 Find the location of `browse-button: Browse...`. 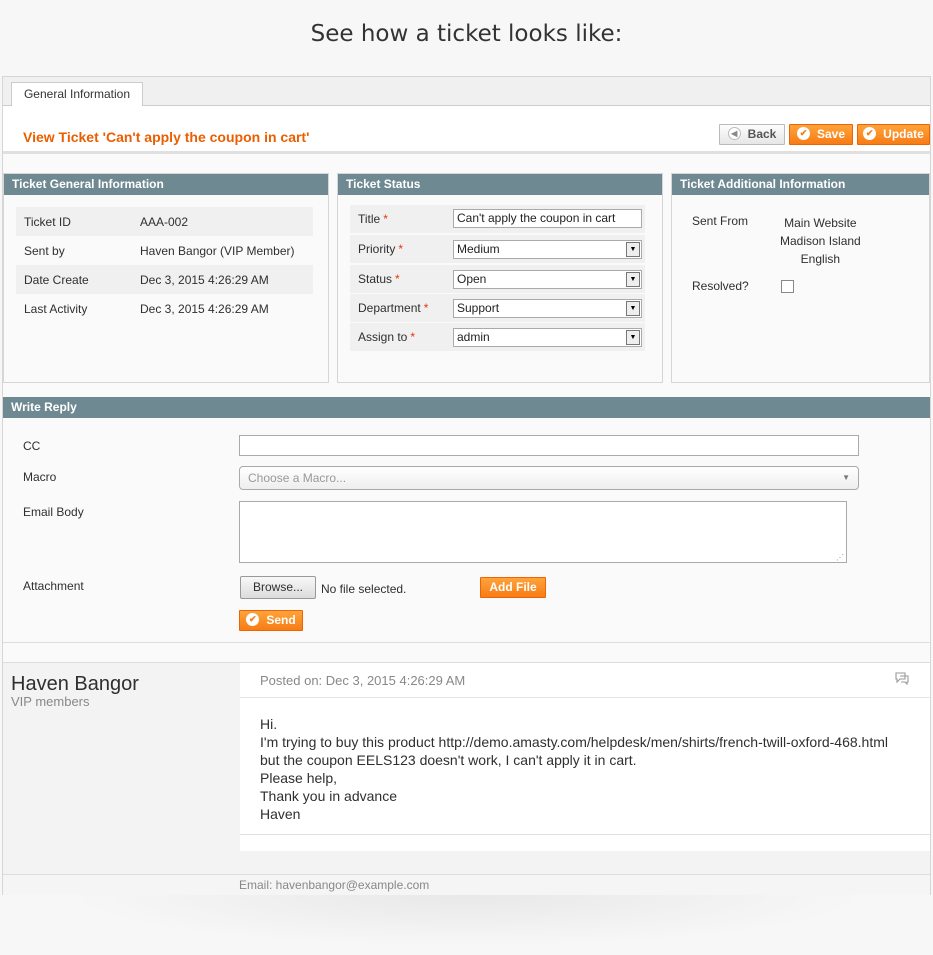

browse-button: Browse... is located at coordinates (278, 587).